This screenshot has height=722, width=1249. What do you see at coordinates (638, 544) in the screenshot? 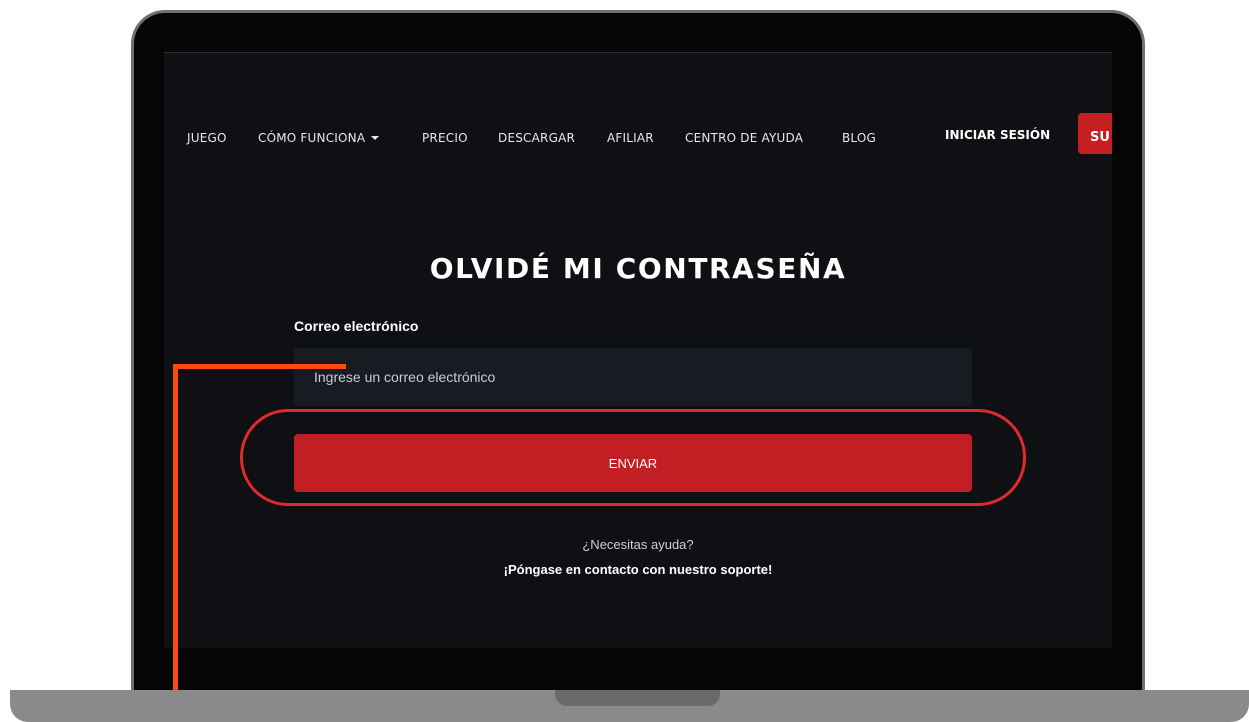
I see `help-question: ¿Necesitas ayuda?` at bounding box center [638, 544].